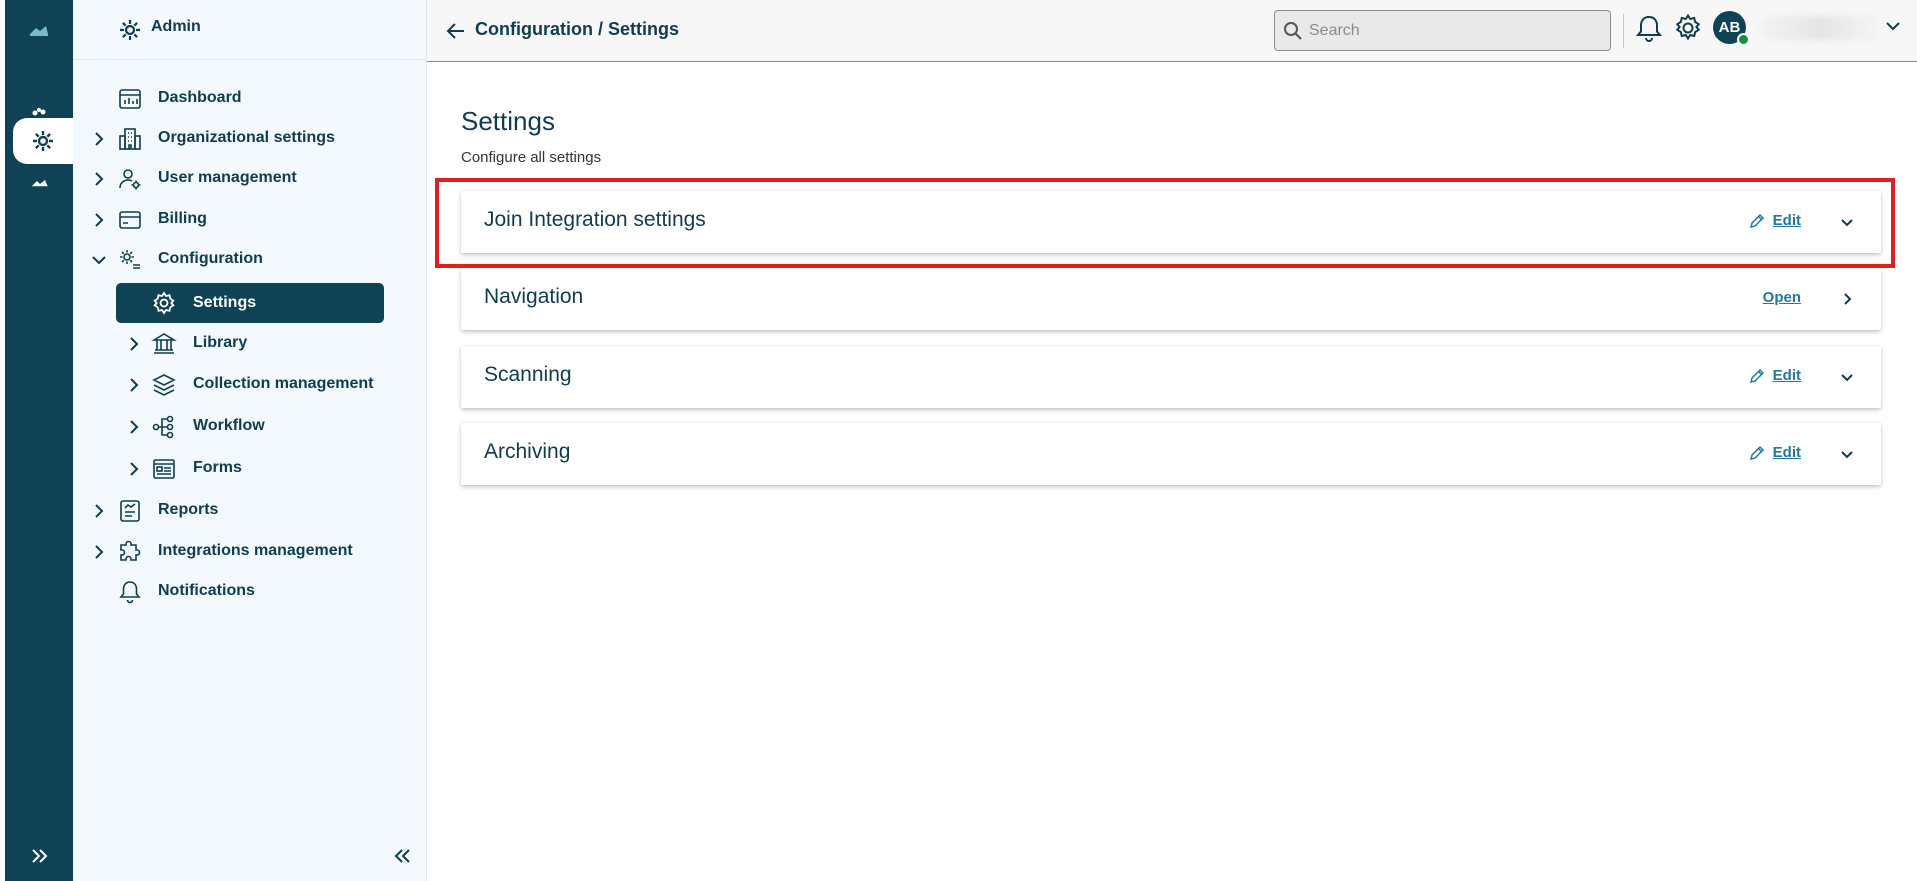 Image resolution: width=1917 pixels, height=881 pixels. What do you see at coordinates (250, 99) in the screenshot?
I see `sidebar-item-dashboard: Dashboard` at bounding box center [250, 99].